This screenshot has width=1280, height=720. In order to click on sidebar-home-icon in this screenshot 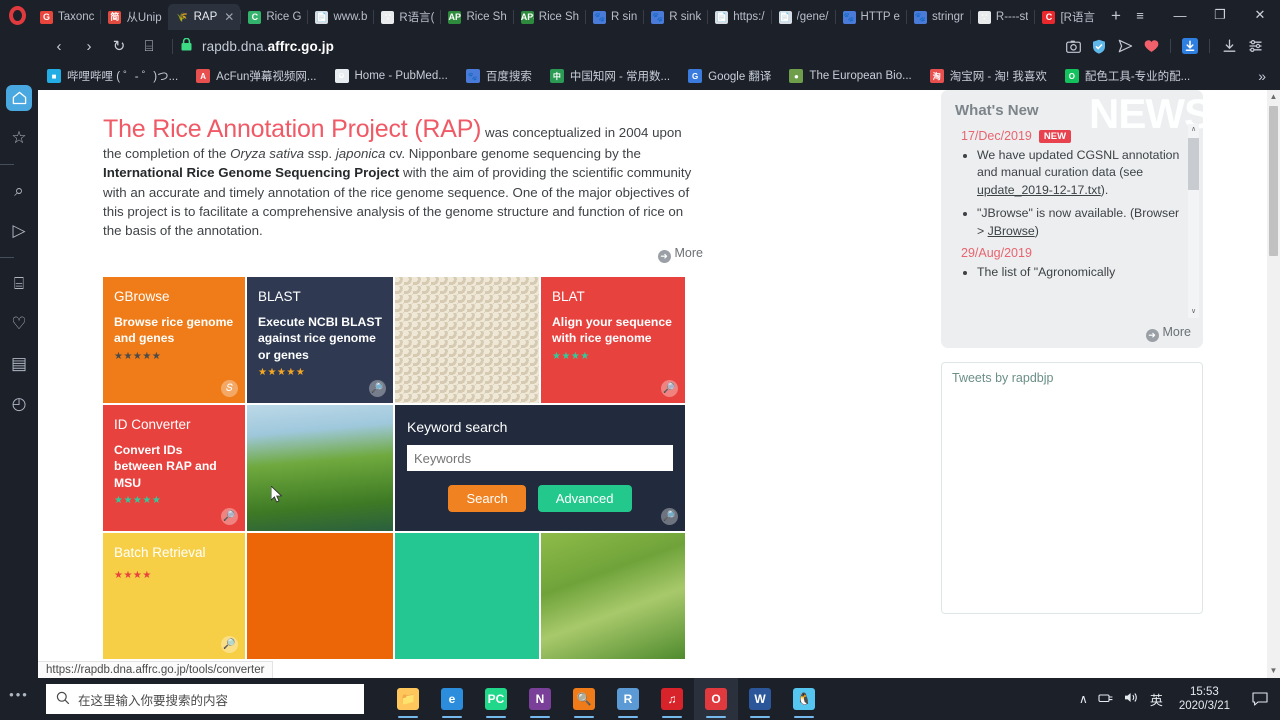, I will do `click(19, 98)`.